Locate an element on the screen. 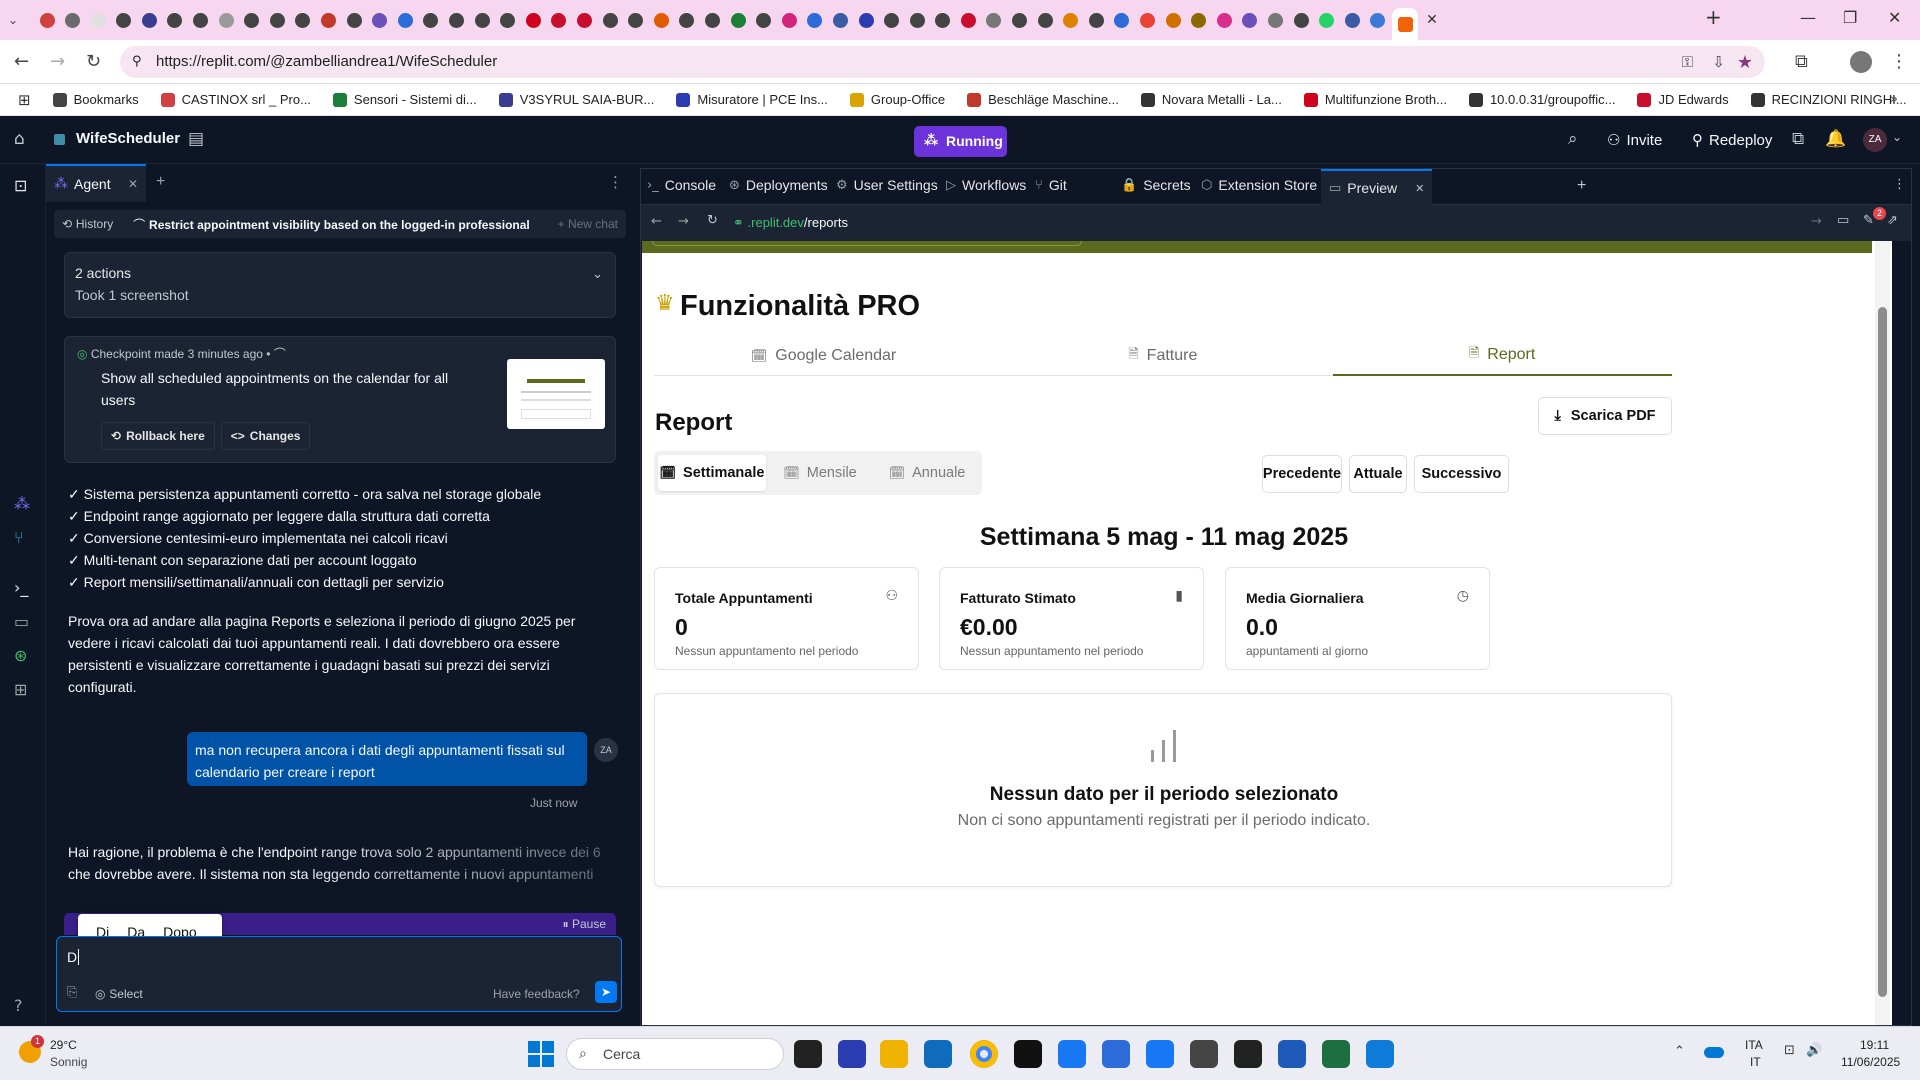 Image resolution: width=1920 pixels, height=1080 pixels. search-app-icon is located at coordinates (1116, 1054).